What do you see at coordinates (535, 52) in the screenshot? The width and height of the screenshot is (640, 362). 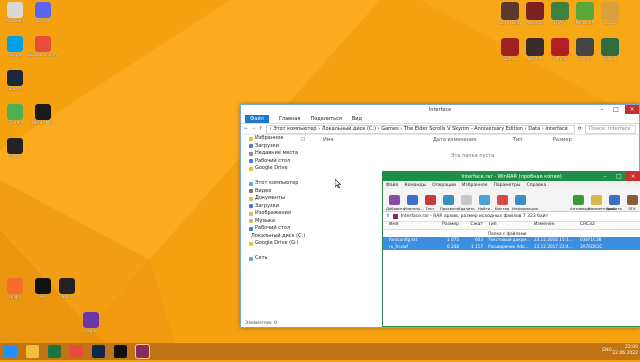 I see `desktop-icon: Witcher` at bounding box center [535, 52].